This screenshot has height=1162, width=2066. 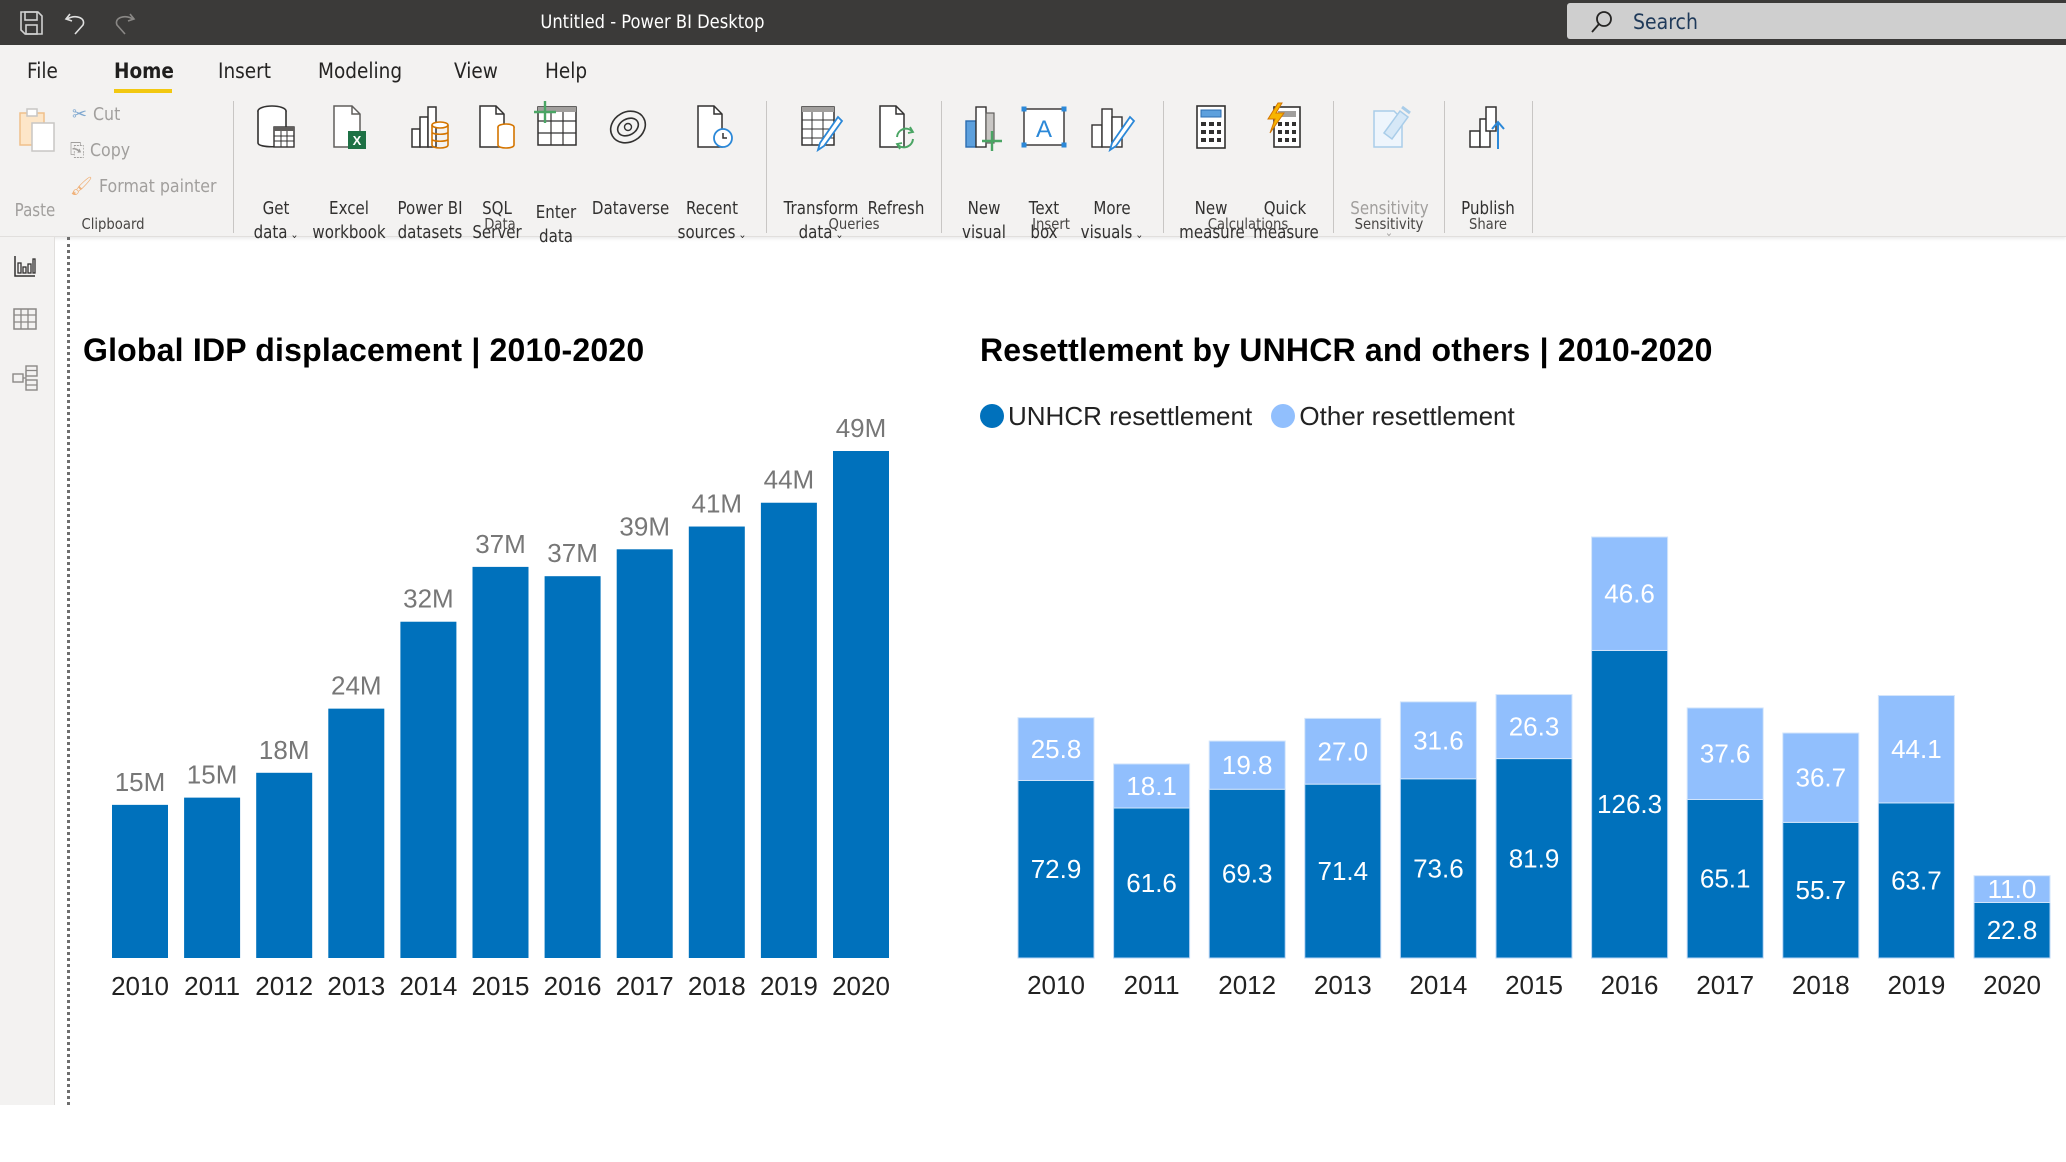 I want to click on data-label: 37M, so click(x=500, y=544).